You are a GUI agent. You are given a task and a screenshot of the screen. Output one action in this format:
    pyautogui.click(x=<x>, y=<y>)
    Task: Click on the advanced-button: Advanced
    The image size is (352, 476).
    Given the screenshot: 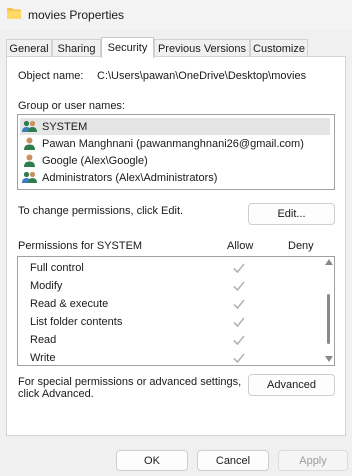 What is the action you would take?
    pyautogui.click(x=291, y=385)
    